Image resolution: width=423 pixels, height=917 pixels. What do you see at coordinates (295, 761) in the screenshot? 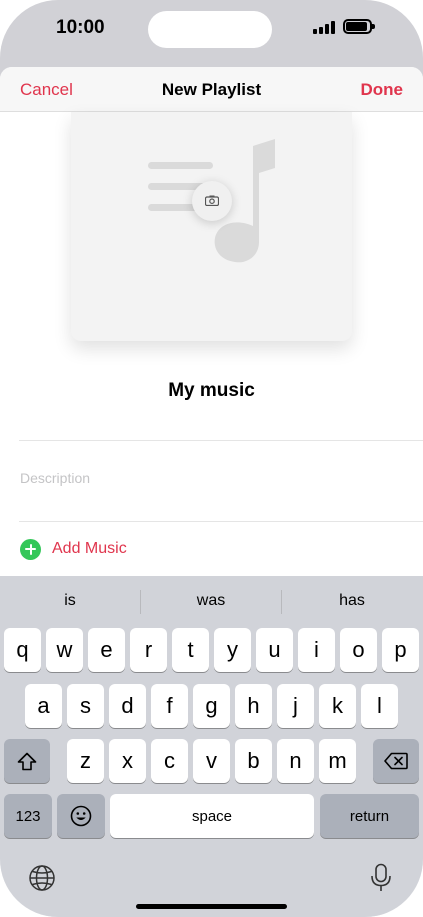
I see `key-n: n` at bounding box center [295, 761].